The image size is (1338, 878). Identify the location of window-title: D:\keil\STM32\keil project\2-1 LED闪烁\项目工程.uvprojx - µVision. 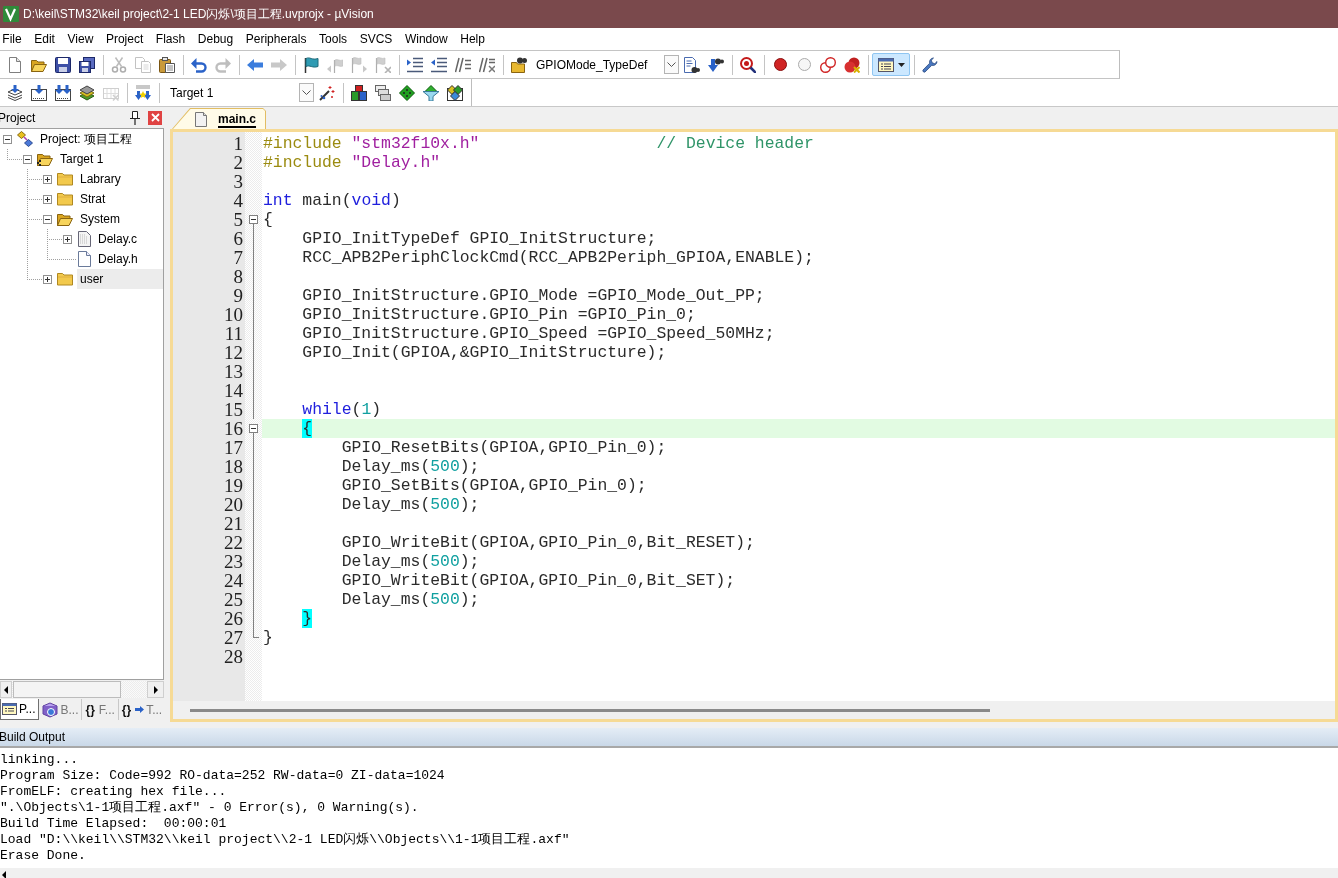
(198, 14).